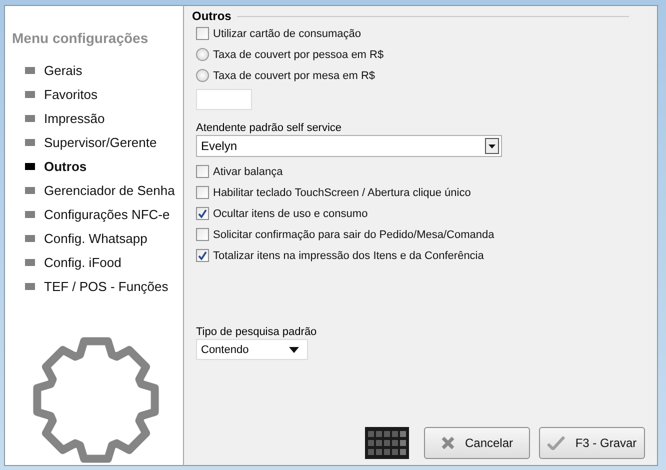 The width and height of the screenshot is (666, 470). I want to click on sidebar-item: TEF / POS - Funções, so click(94, 286).